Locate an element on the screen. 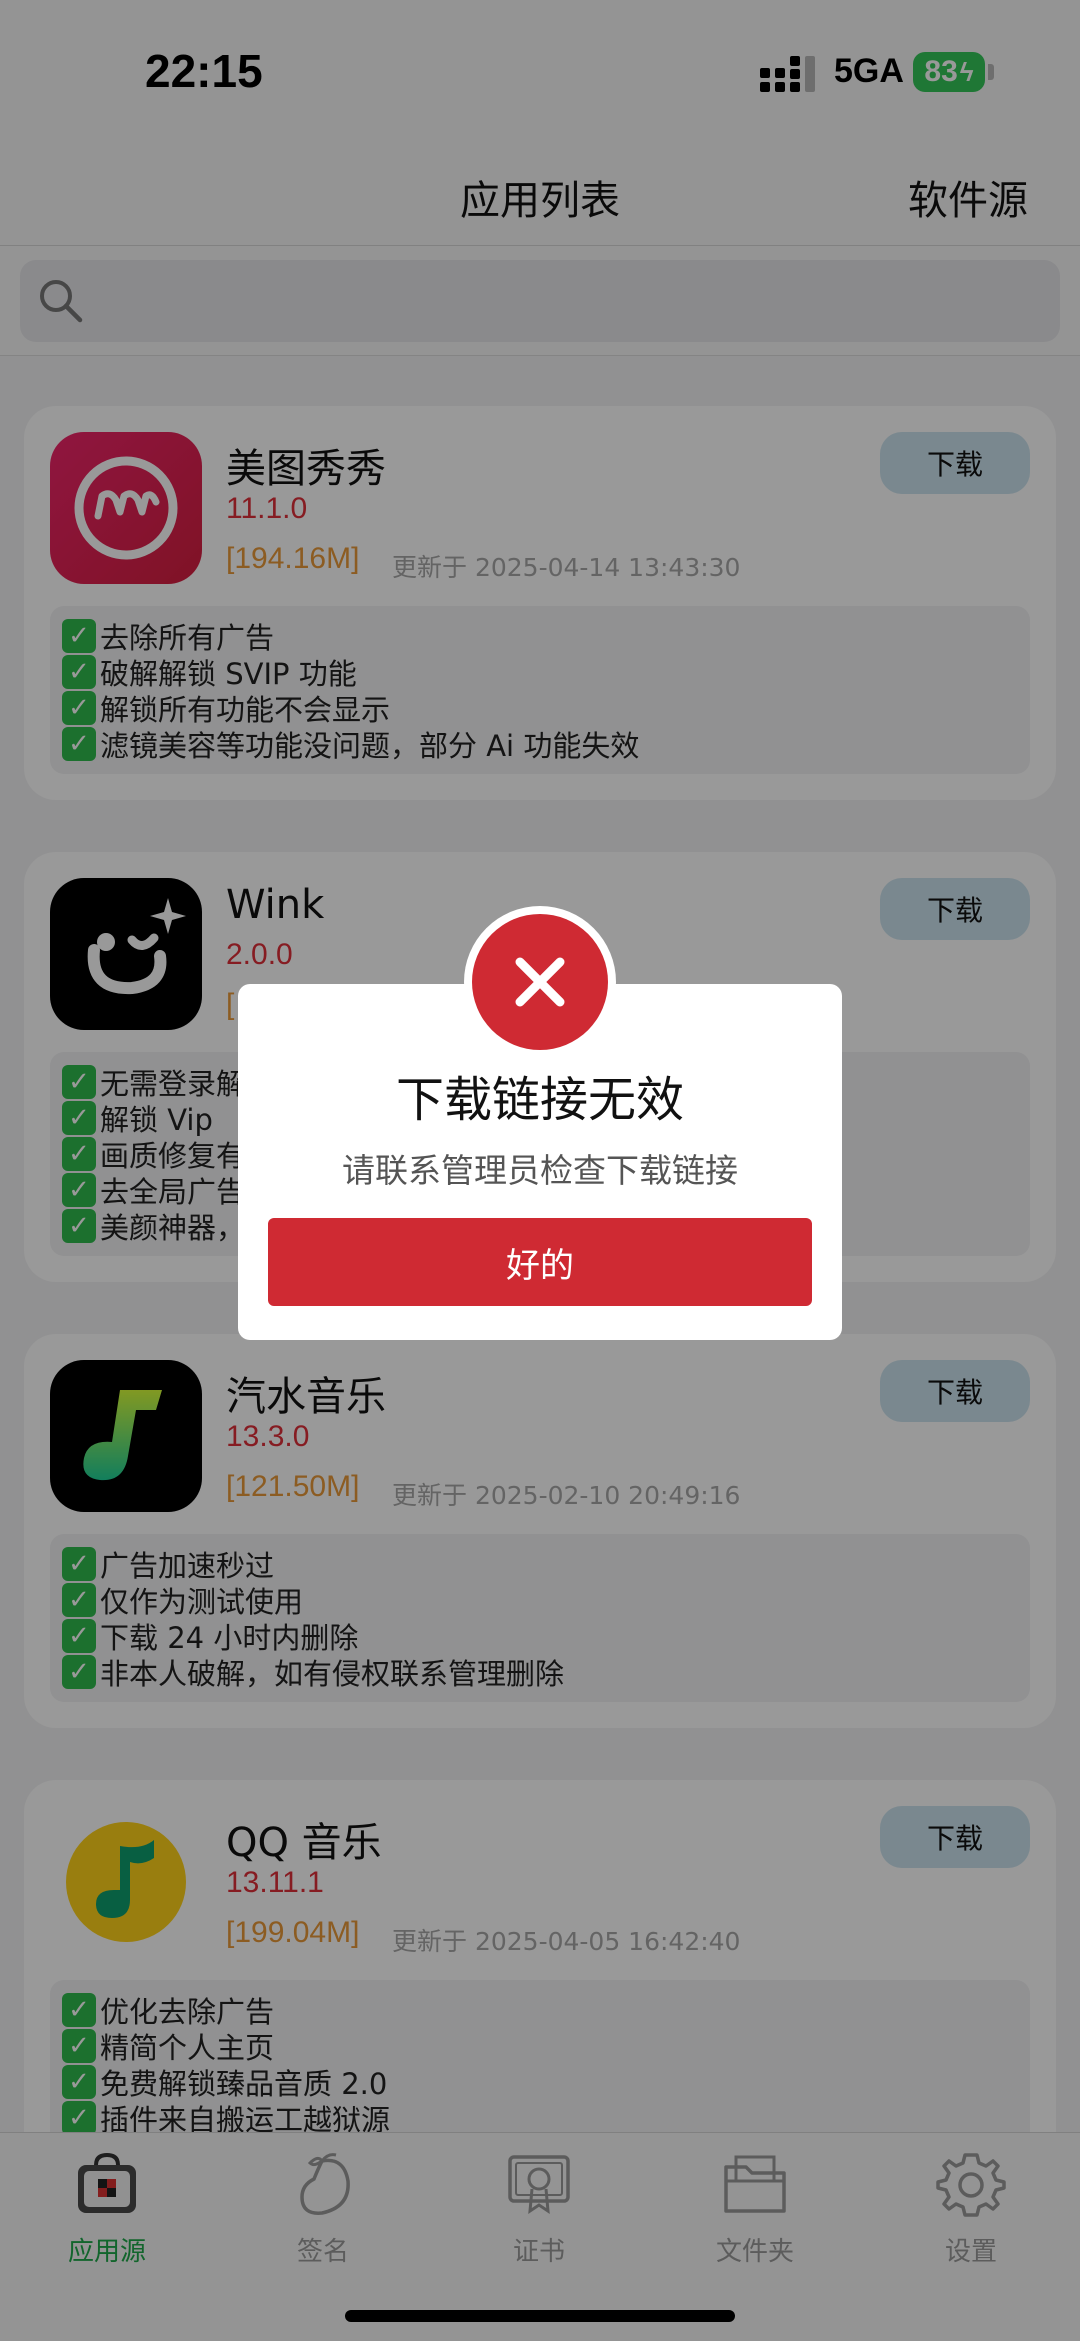 The height and width of the screenshot is (2341, 1080). dialog-message: 请联系管理员检查下载链接 is located at coordinates (540, 1170).